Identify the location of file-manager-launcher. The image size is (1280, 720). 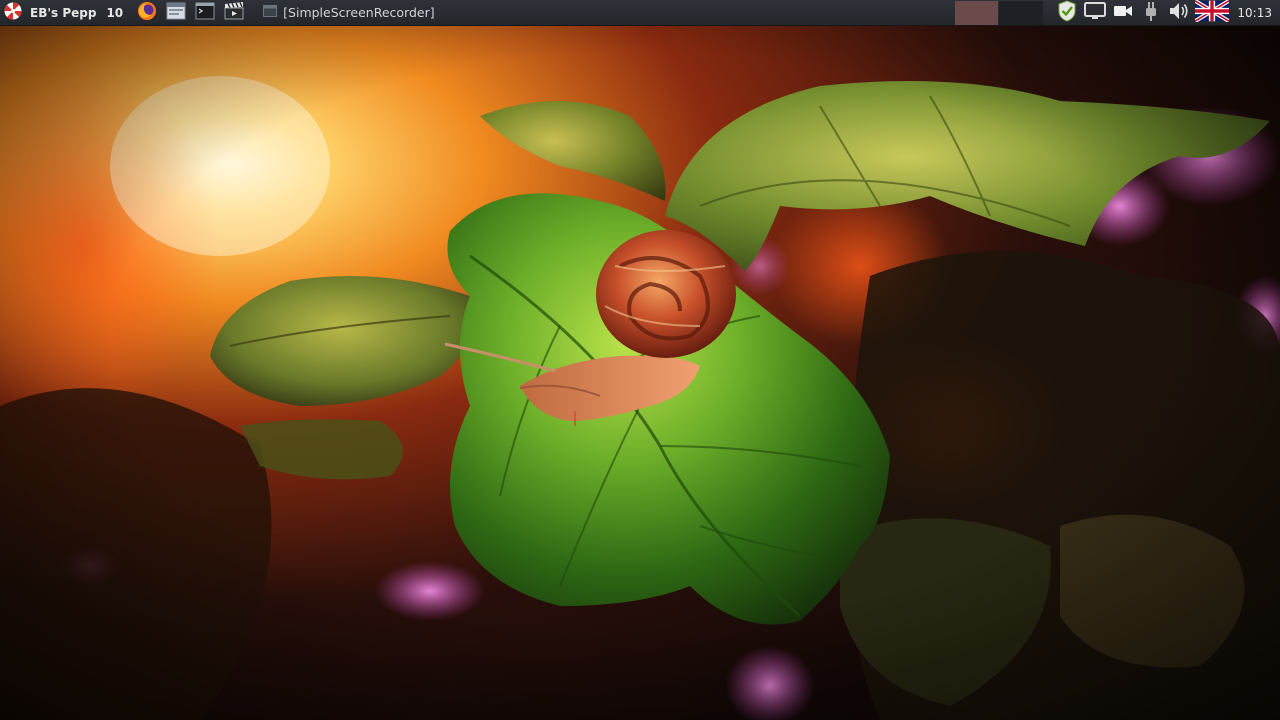
(176, 13).